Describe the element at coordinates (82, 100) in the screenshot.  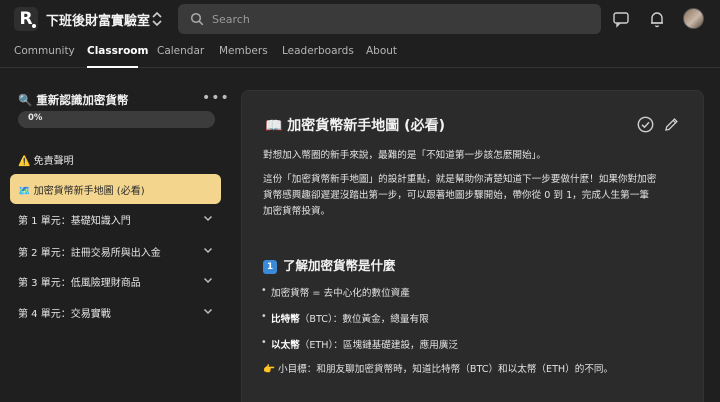
I see `course-title-text: 重新認識加密貨幣` at that location.